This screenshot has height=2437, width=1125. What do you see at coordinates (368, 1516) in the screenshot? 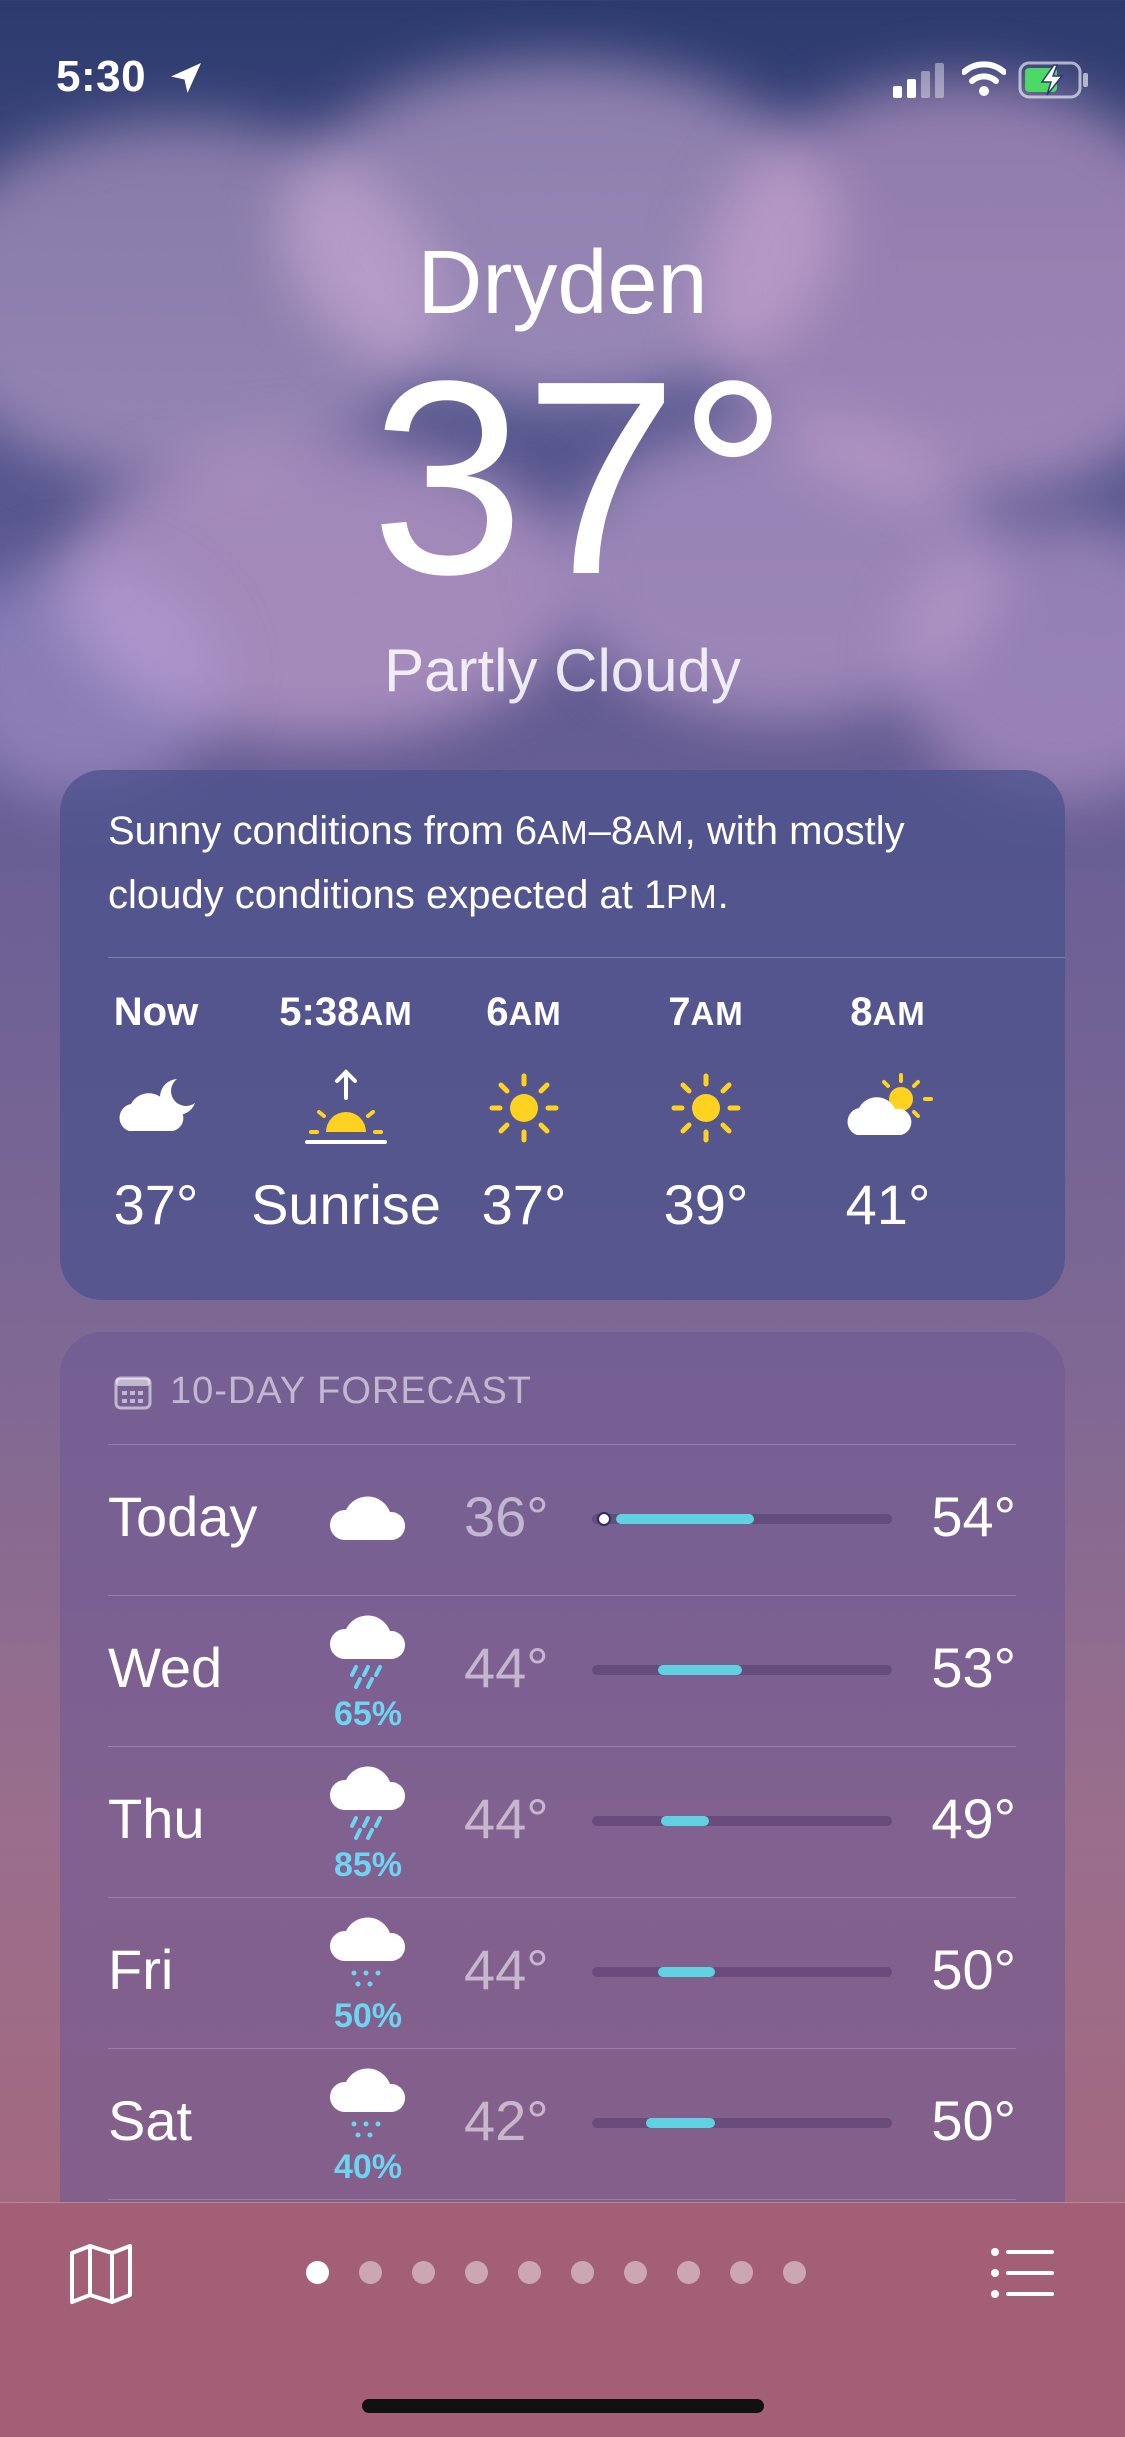
I see `cloud-icon` at bounding box center [368, 1516].